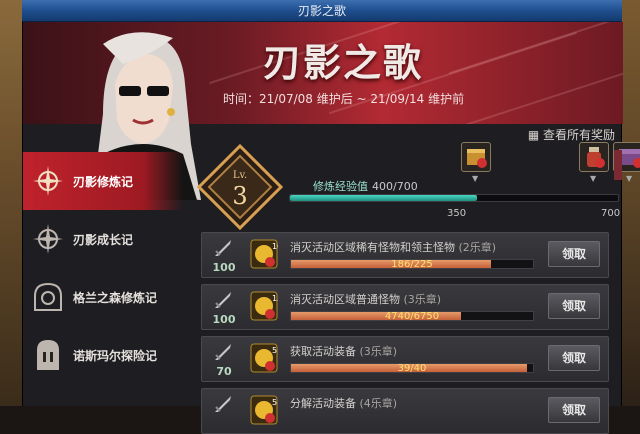 This screenshot has height=434, width=640. Describe the element at coordinates (405, 307) in the screenshot. I see `quest-row: 100 15 消灭活动区域普通怪物 (3乐章) 4740/6750 领取` at that location.